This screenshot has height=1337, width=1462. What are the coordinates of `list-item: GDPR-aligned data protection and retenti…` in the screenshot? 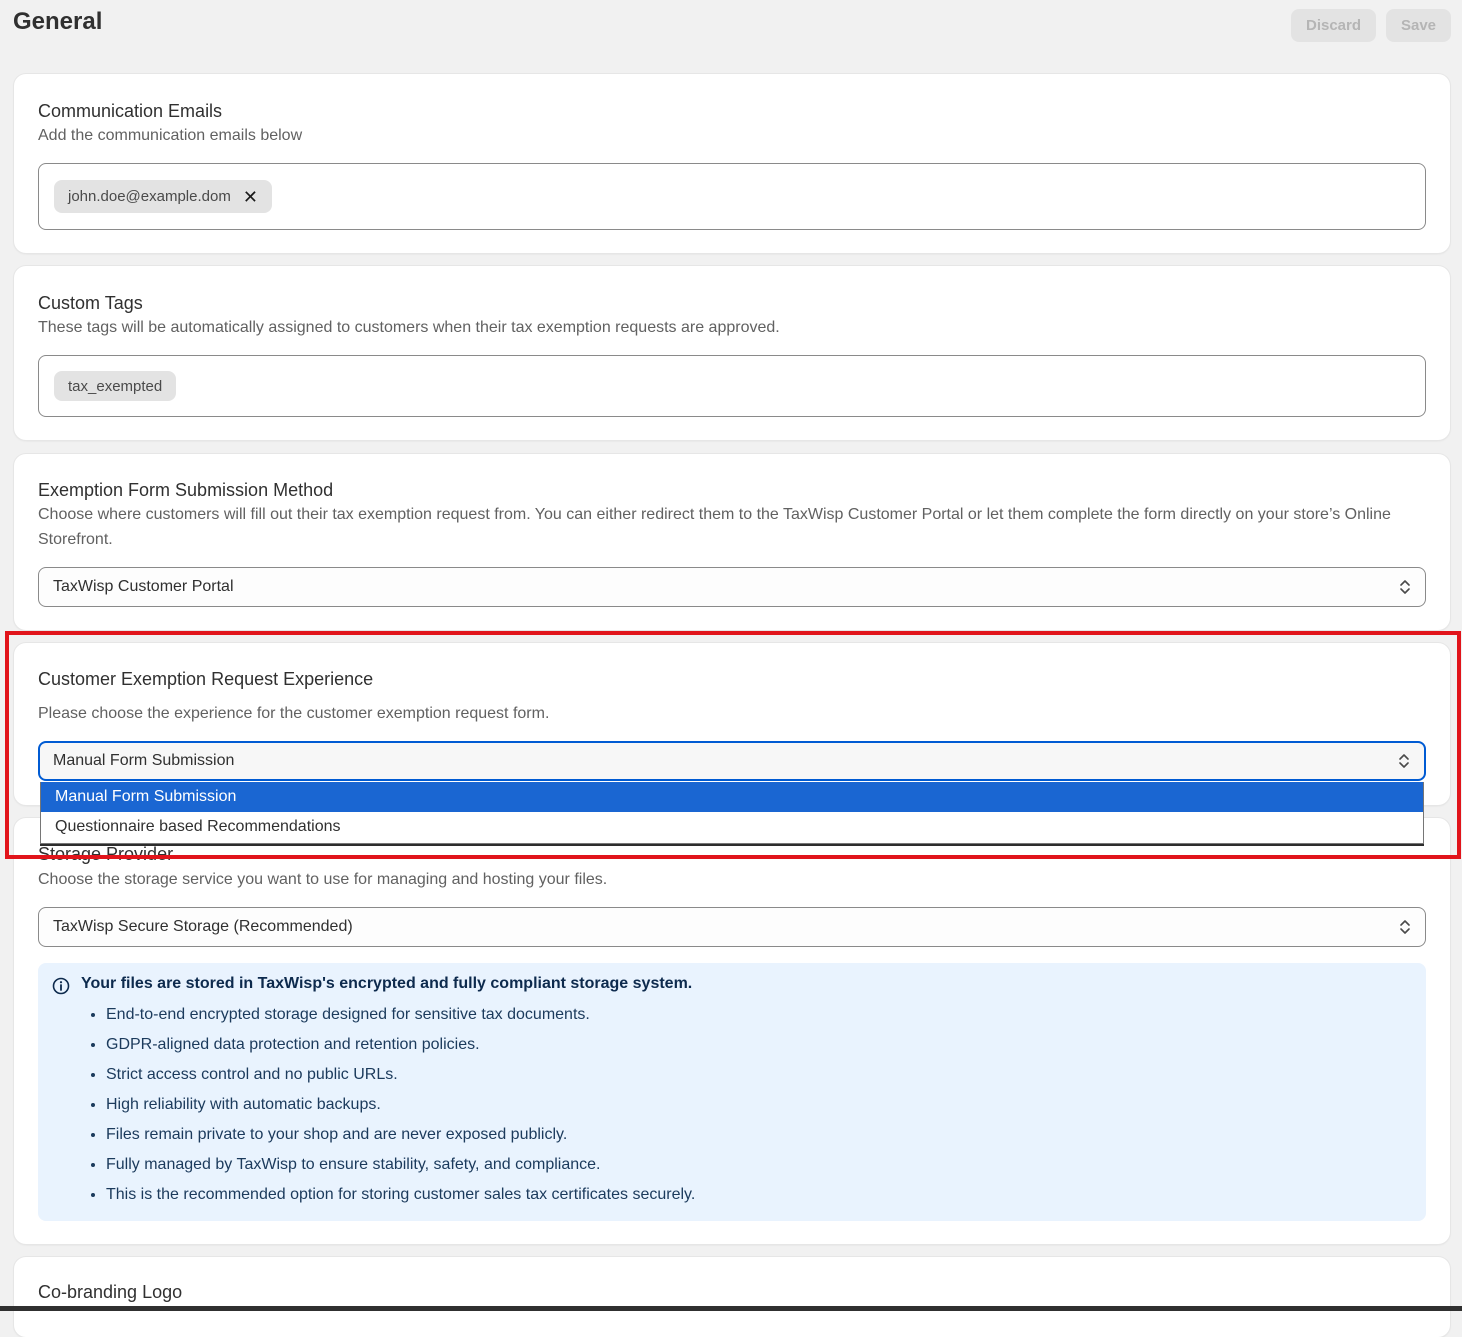 It's located at (400, 1045).